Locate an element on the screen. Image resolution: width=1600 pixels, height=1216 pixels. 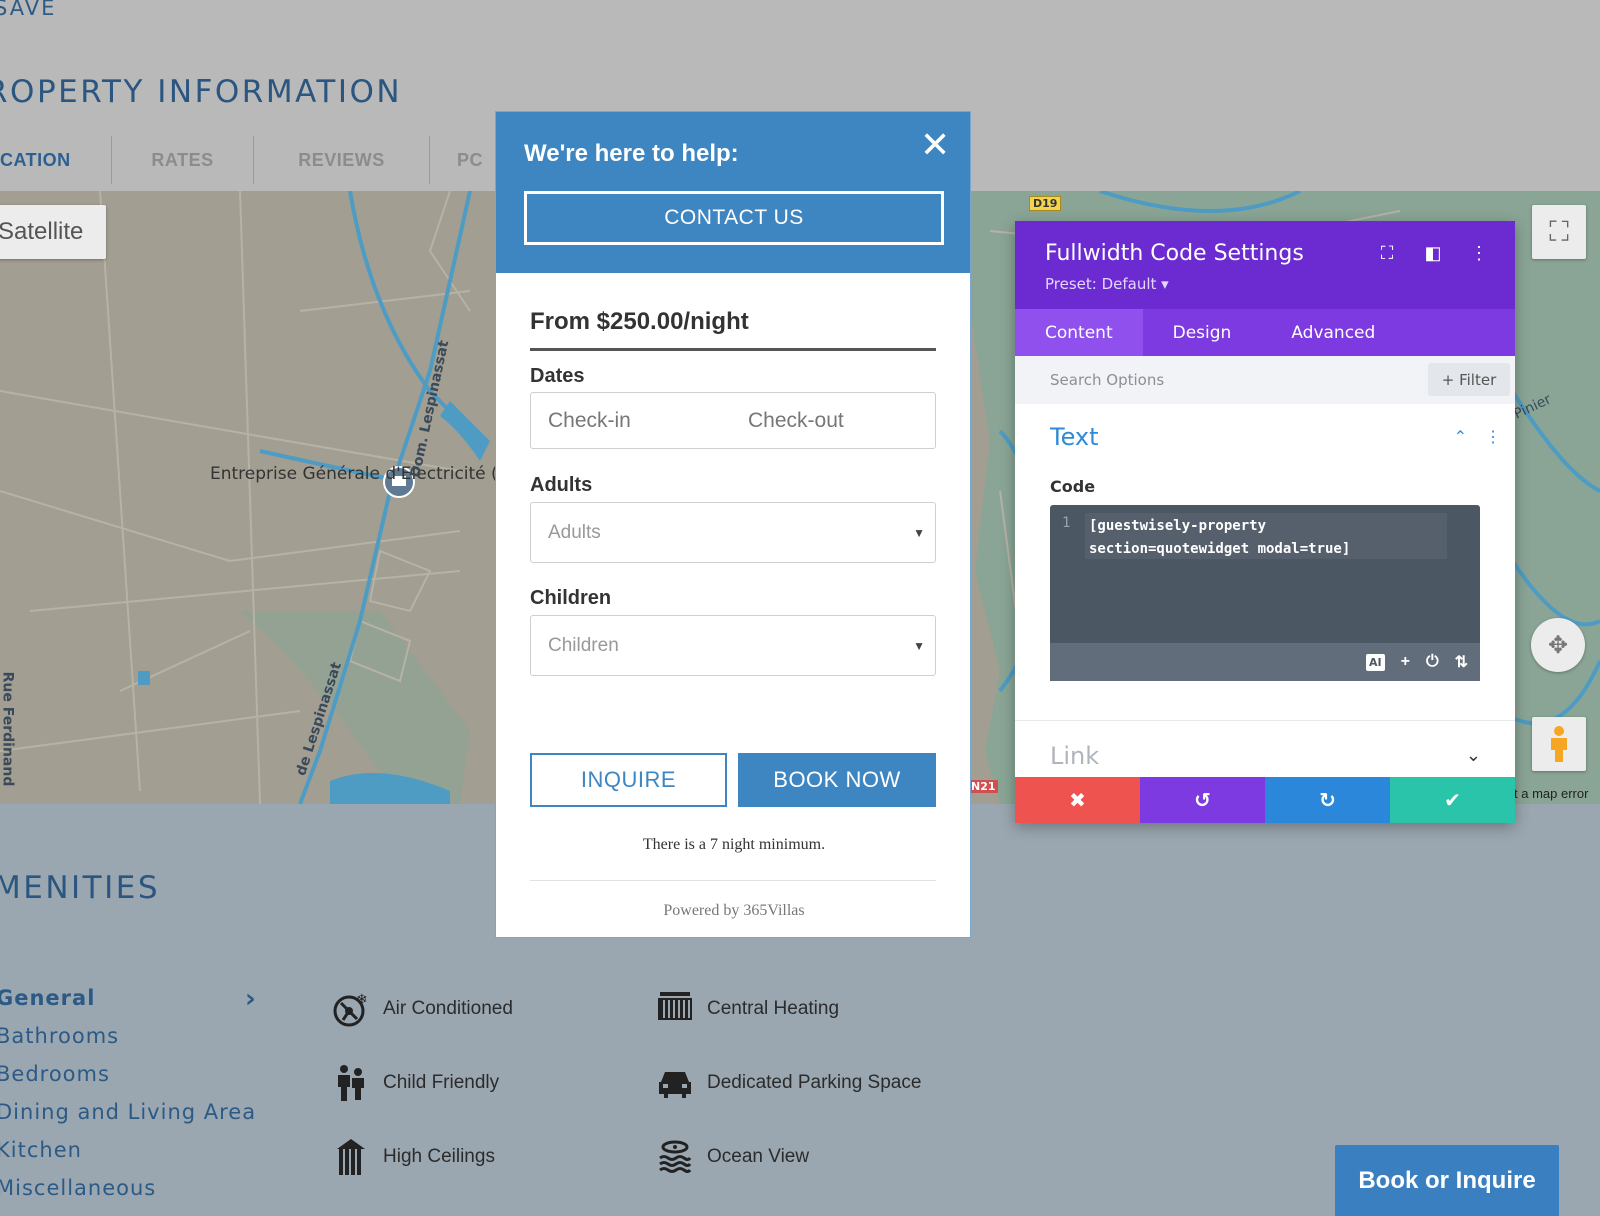
tab-rates: RATES is located at coordinates (183, 160).